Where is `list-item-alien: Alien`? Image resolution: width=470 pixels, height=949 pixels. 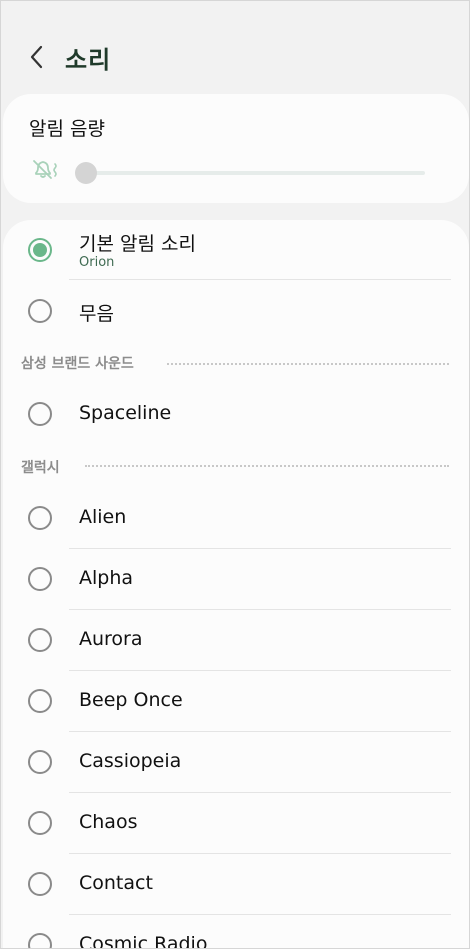 list-item-alien: Alien is located at coordinates (236, 518).